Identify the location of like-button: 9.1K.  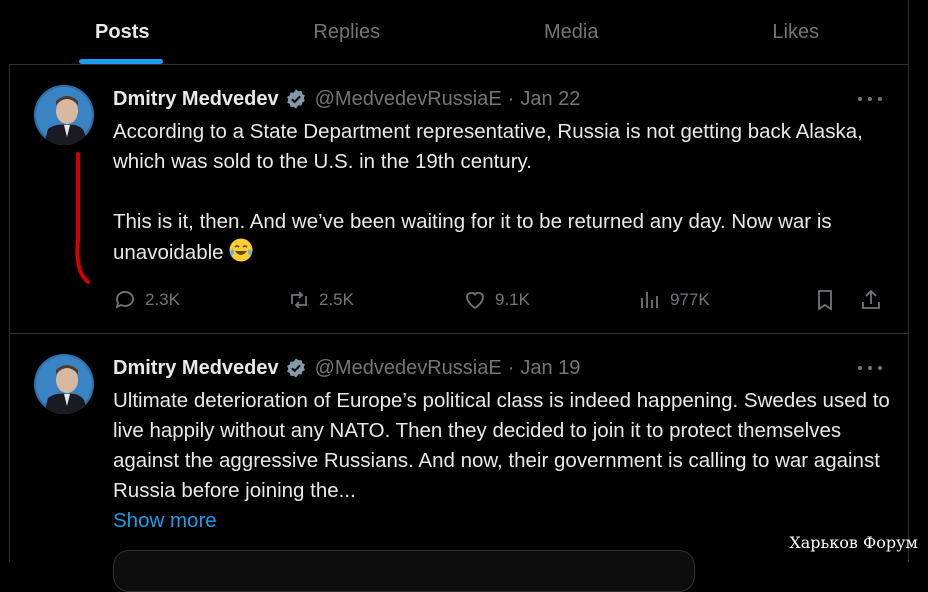
(496, 300).